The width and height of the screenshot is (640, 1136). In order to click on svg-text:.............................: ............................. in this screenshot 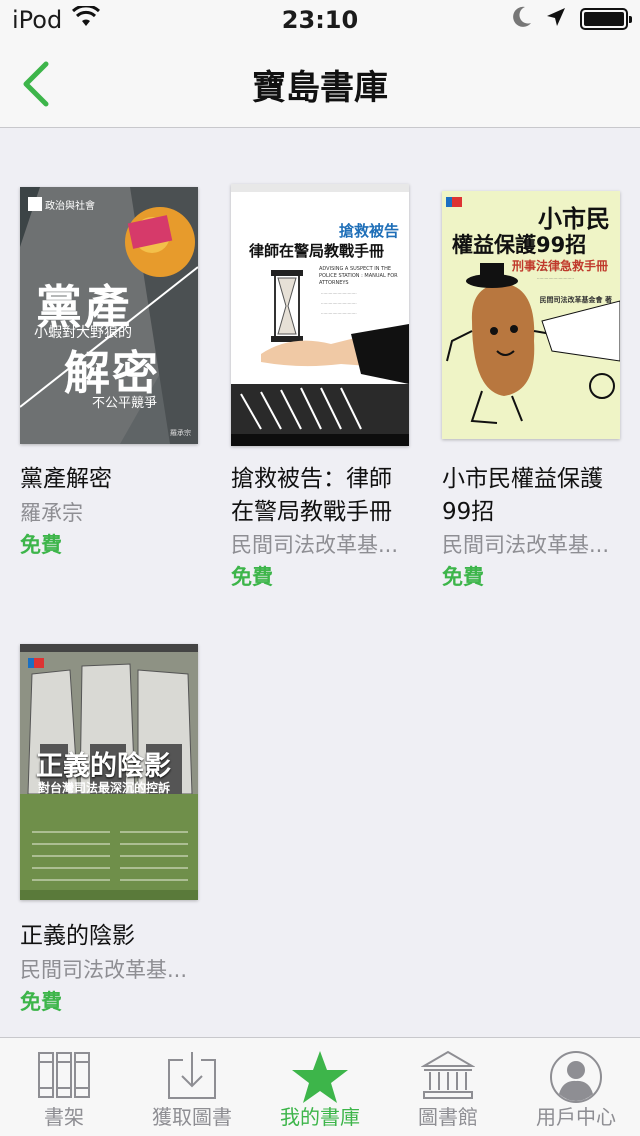, I will do `click(555, 277)`.